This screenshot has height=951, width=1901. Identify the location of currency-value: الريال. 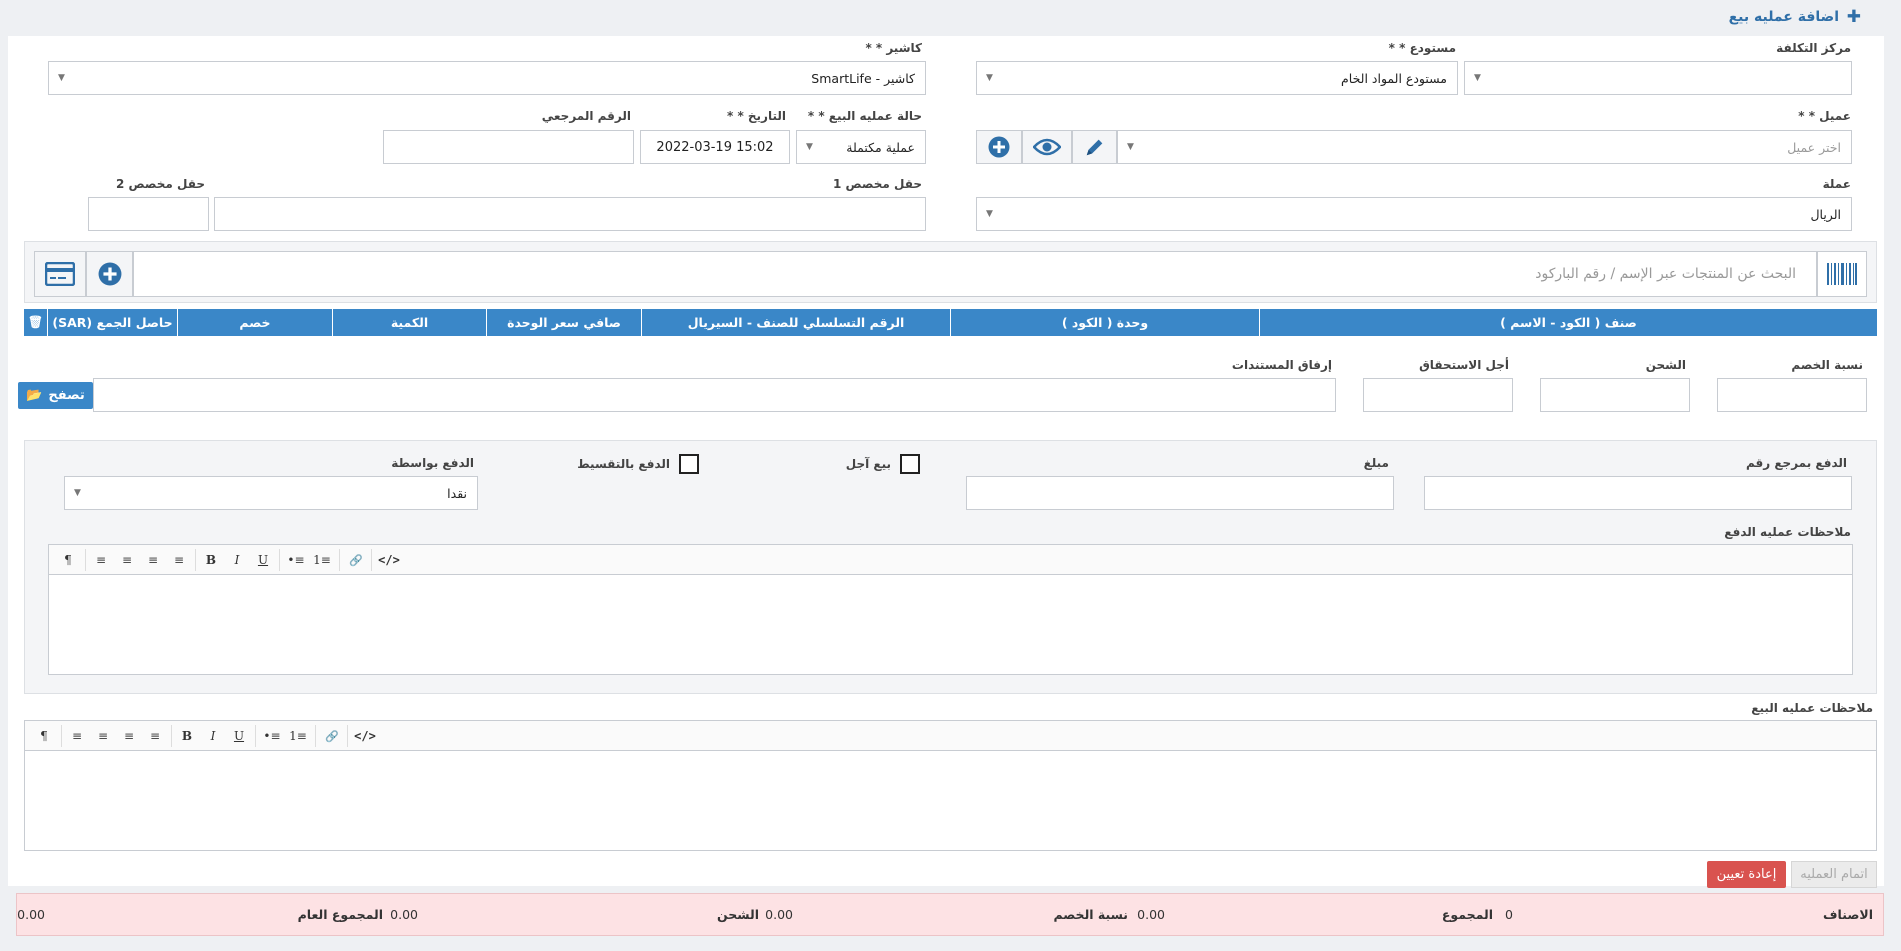
(1825, 214).